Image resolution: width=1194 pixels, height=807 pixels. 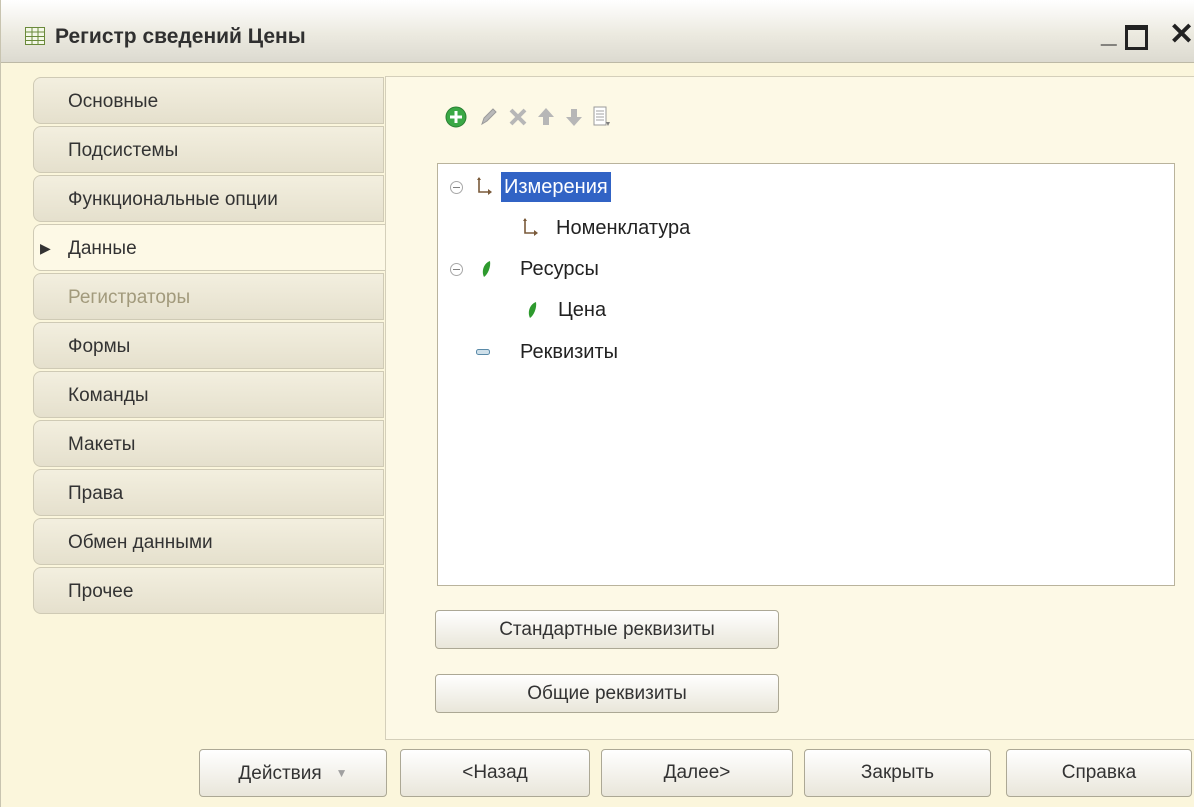 What do you see at coordinates (341, 773) in the screenshot?
I see `dropdown-arrow-icon: ▼` at bounding box center [341, 773].